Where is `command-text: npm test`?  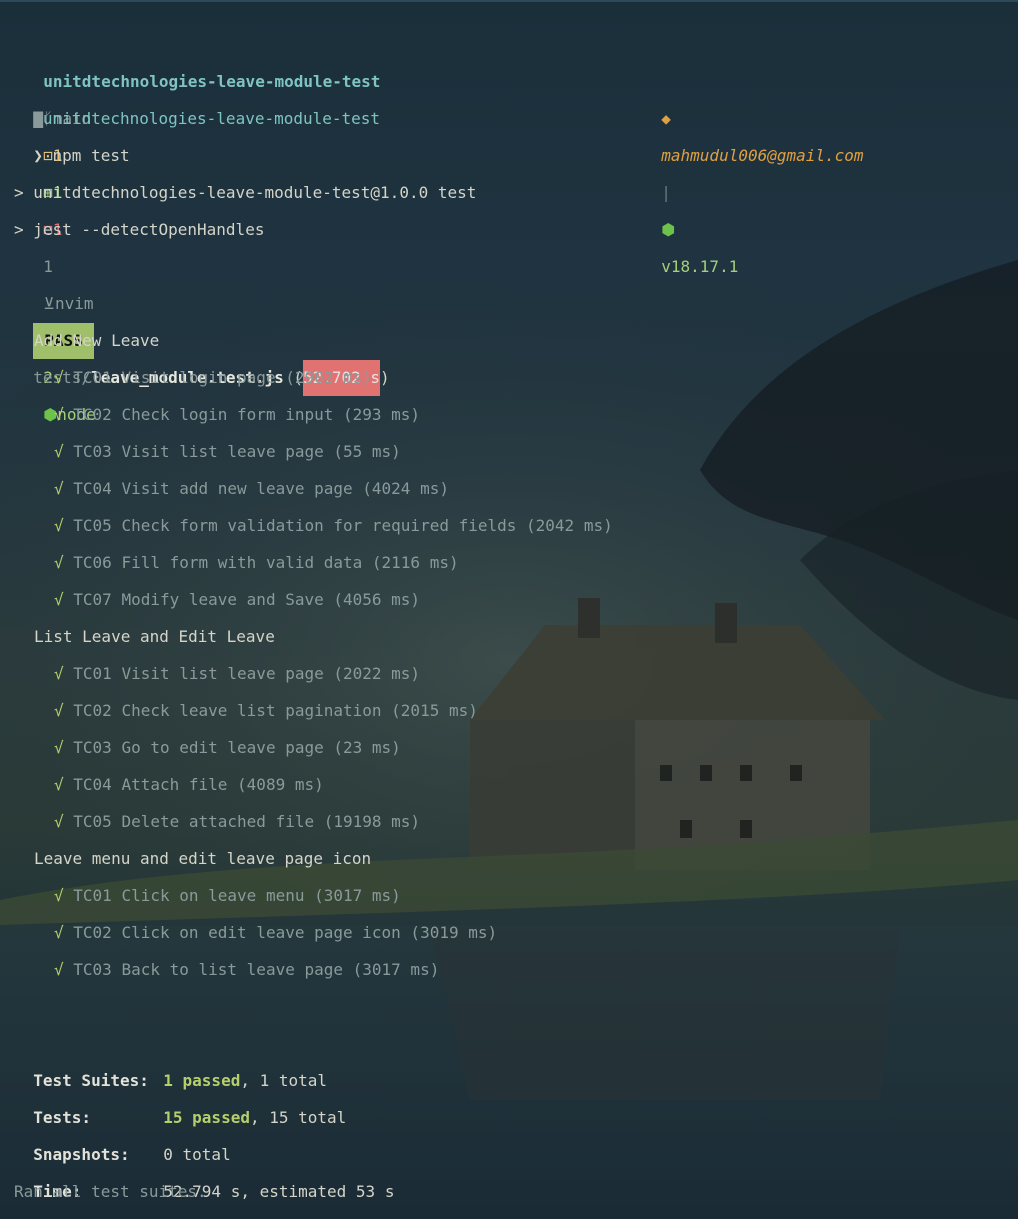 command-text: npm test is located at coordinates (91, 155).